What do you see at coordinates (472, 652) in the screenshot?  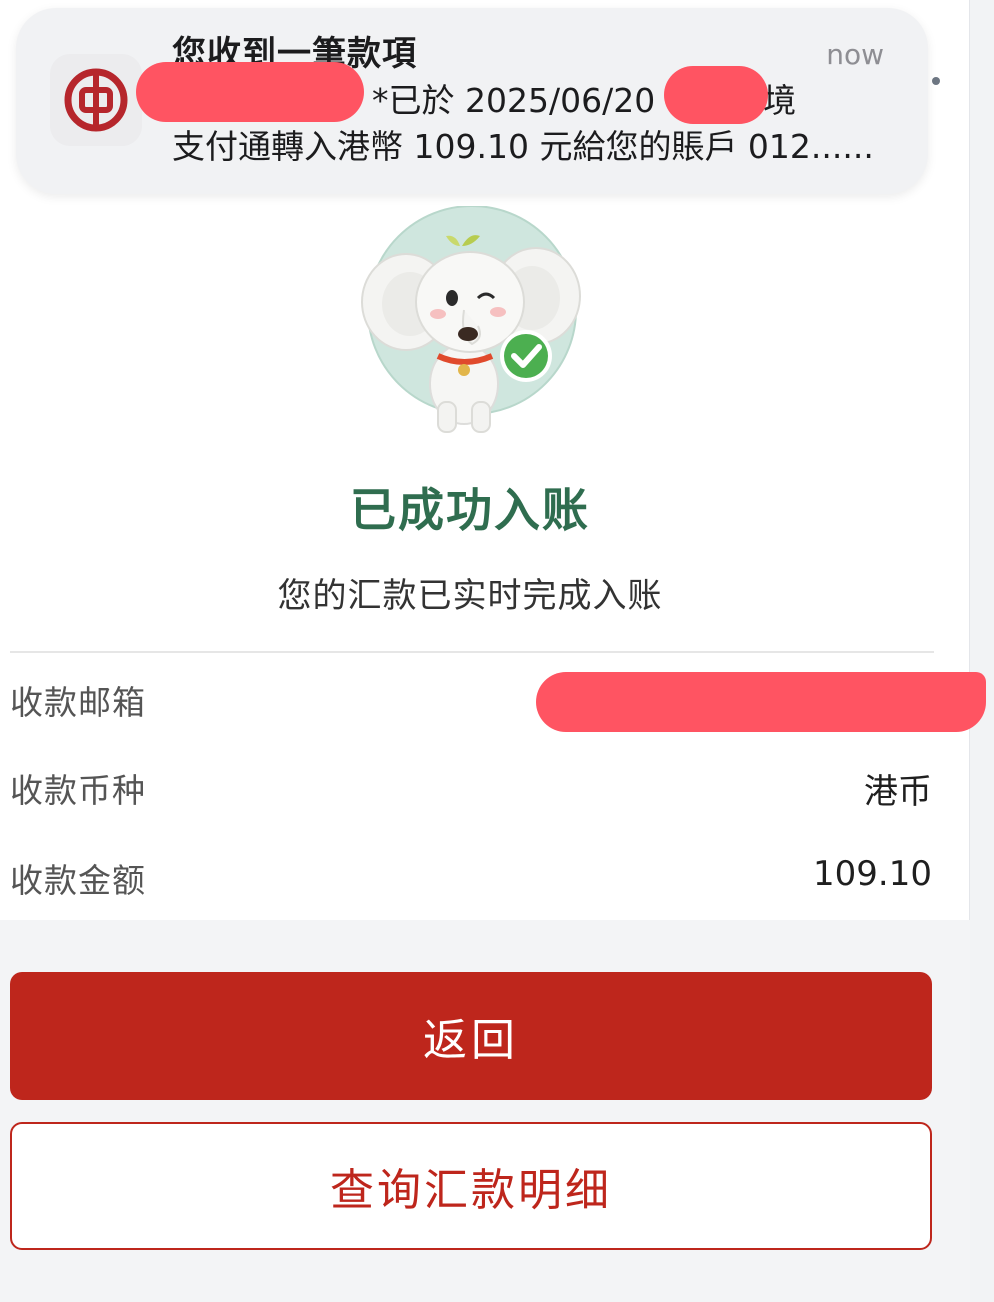 I see `divider` at bounding box center [472, 652].